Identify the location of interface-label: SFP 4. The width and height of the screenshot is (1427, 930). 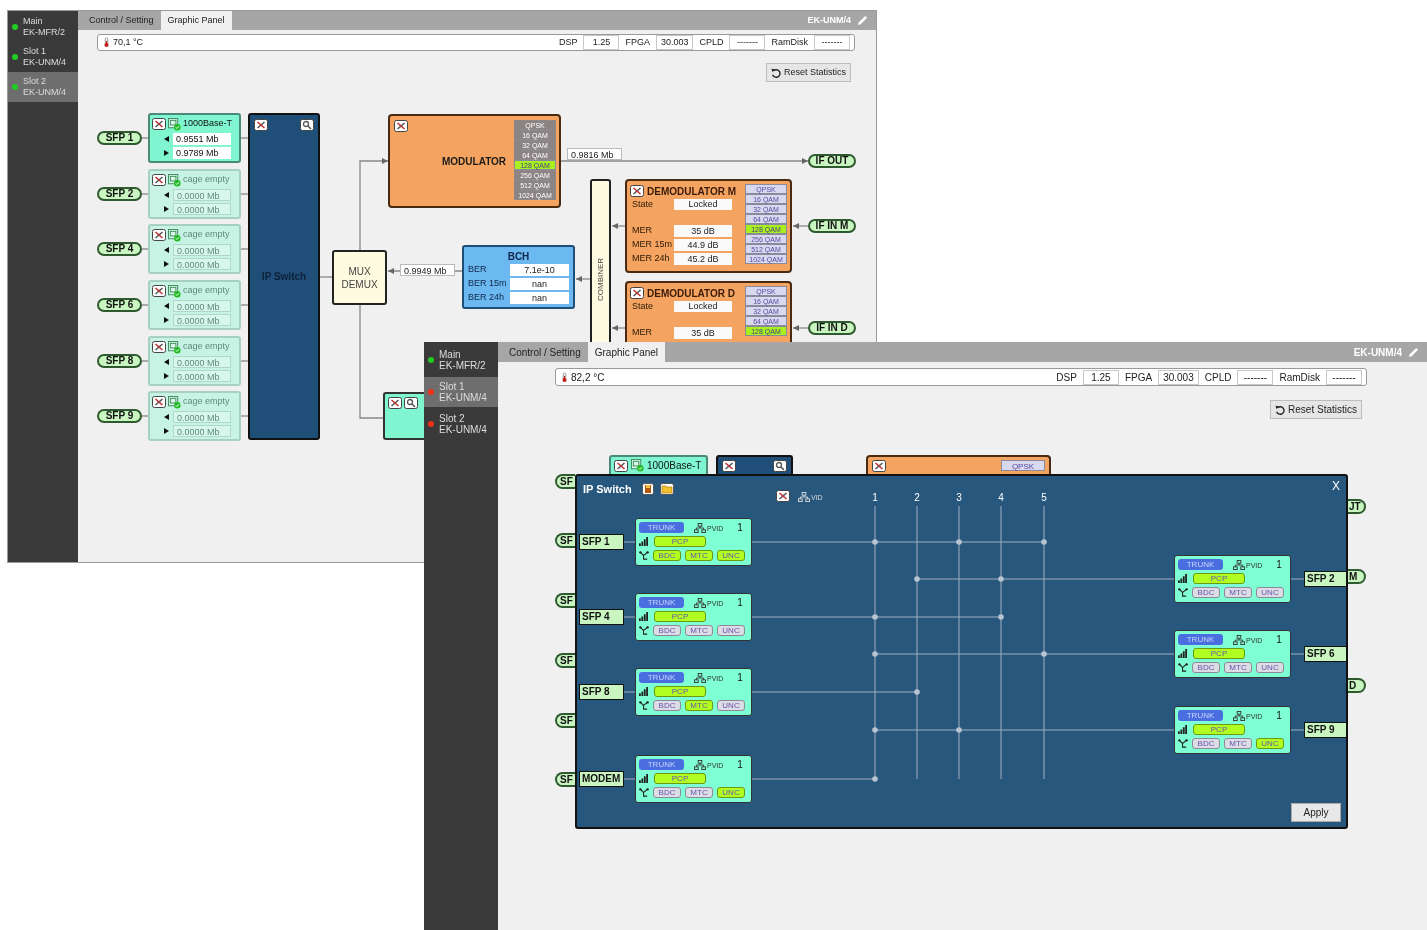
(119, 249).